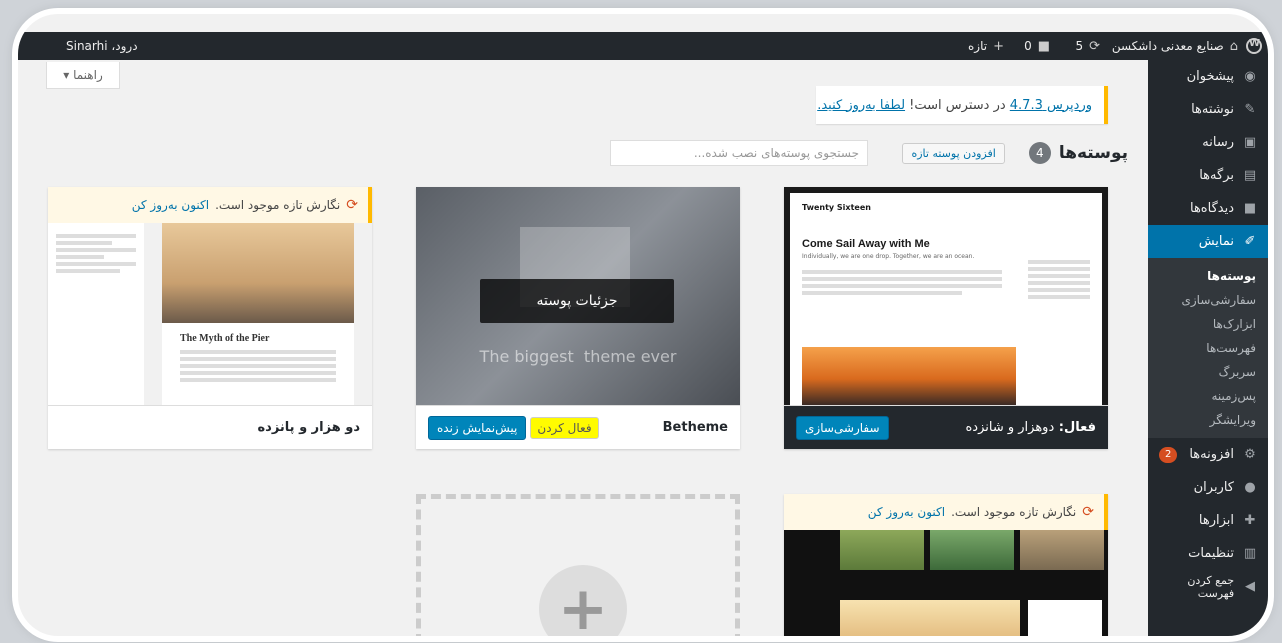 Image resolution: width=1282 pixels, height=643 pixels. Describe the element at coordinates (1211, 586) in the screenshot. I see `menu-label: جمع کردن فهرست` at that location.